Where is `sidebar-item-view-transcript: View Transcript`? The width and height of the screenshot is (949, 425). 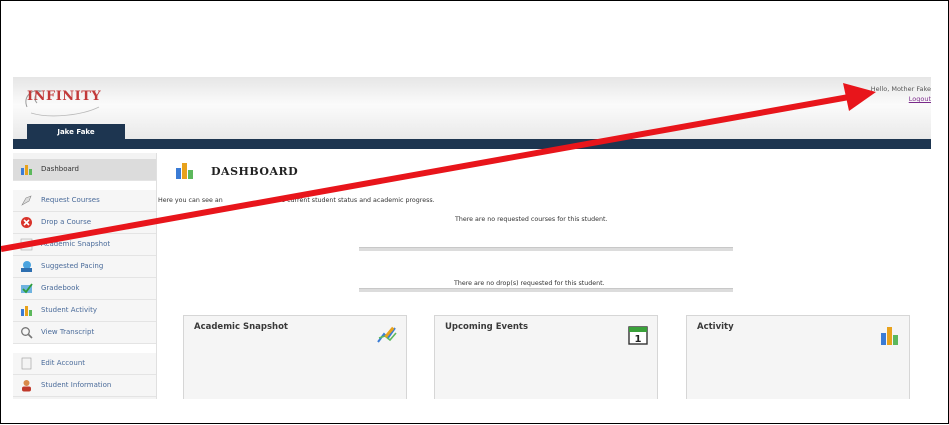
sidebar-item-view-transcript: View Transcript is located at coordinates (84, 333).